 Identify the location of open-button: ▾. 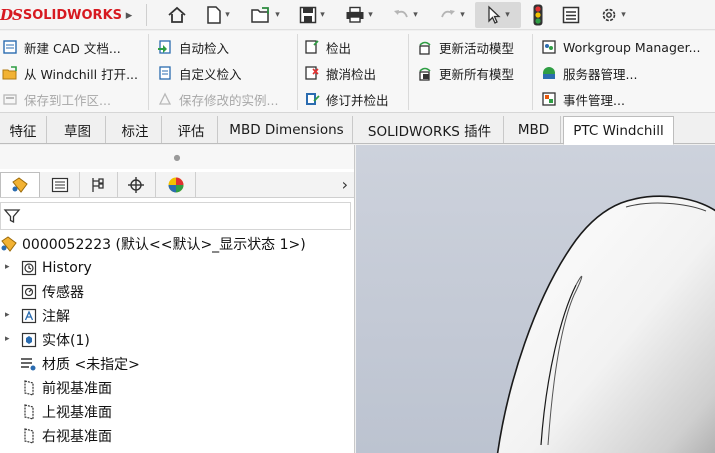
(265, 15).